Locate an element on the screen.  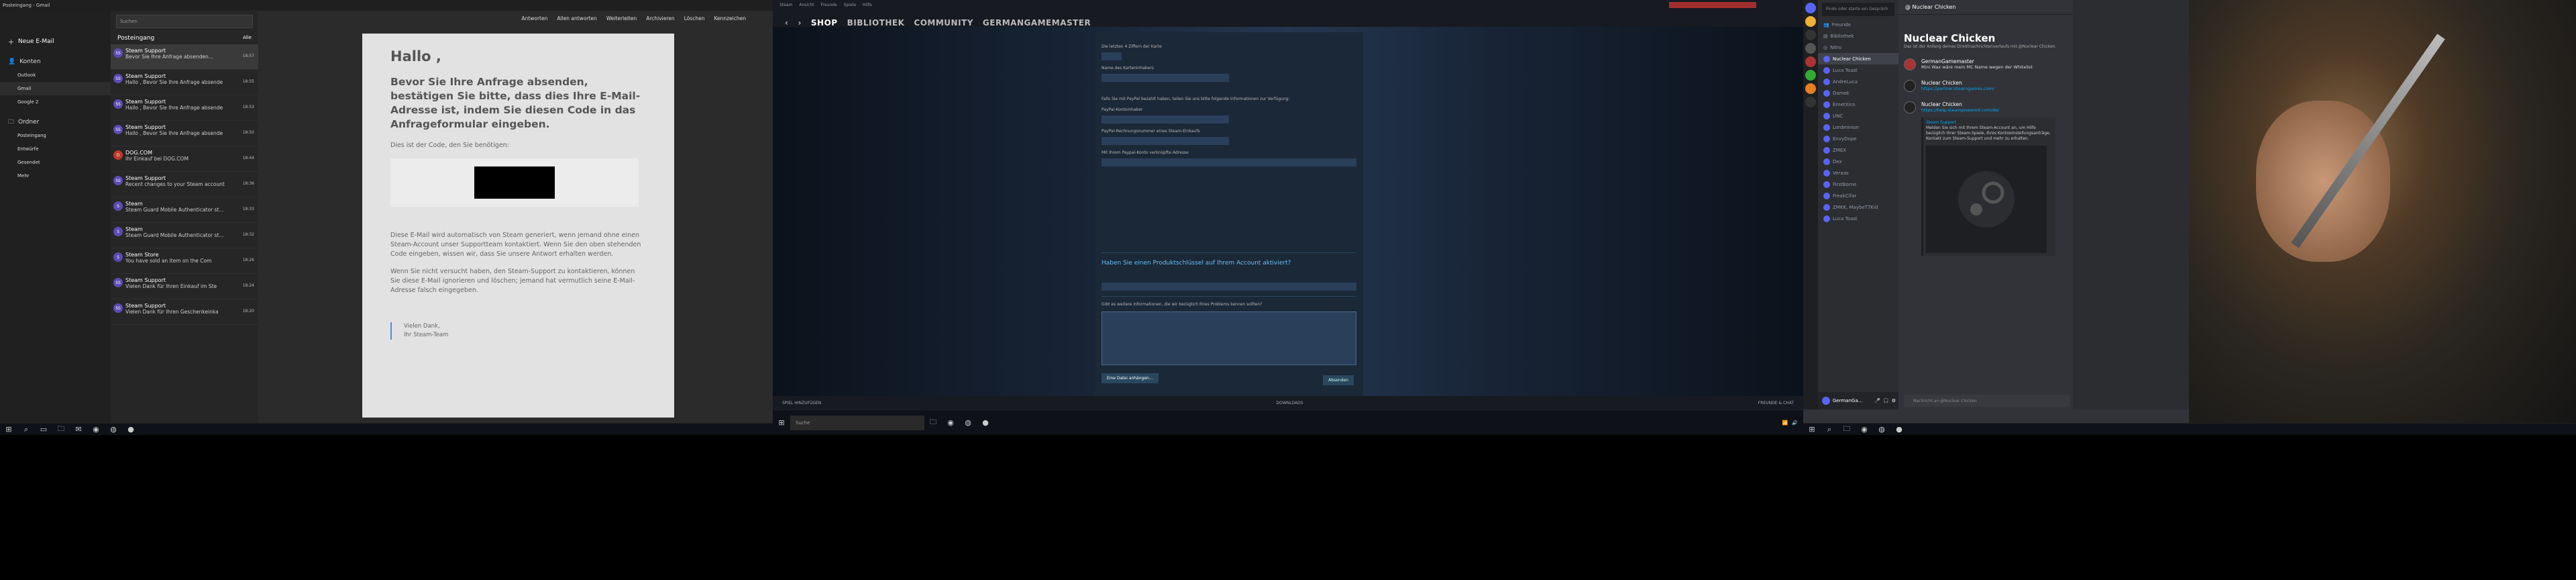
headset-icon: 🎧 is located at coordinates (1886, 400).